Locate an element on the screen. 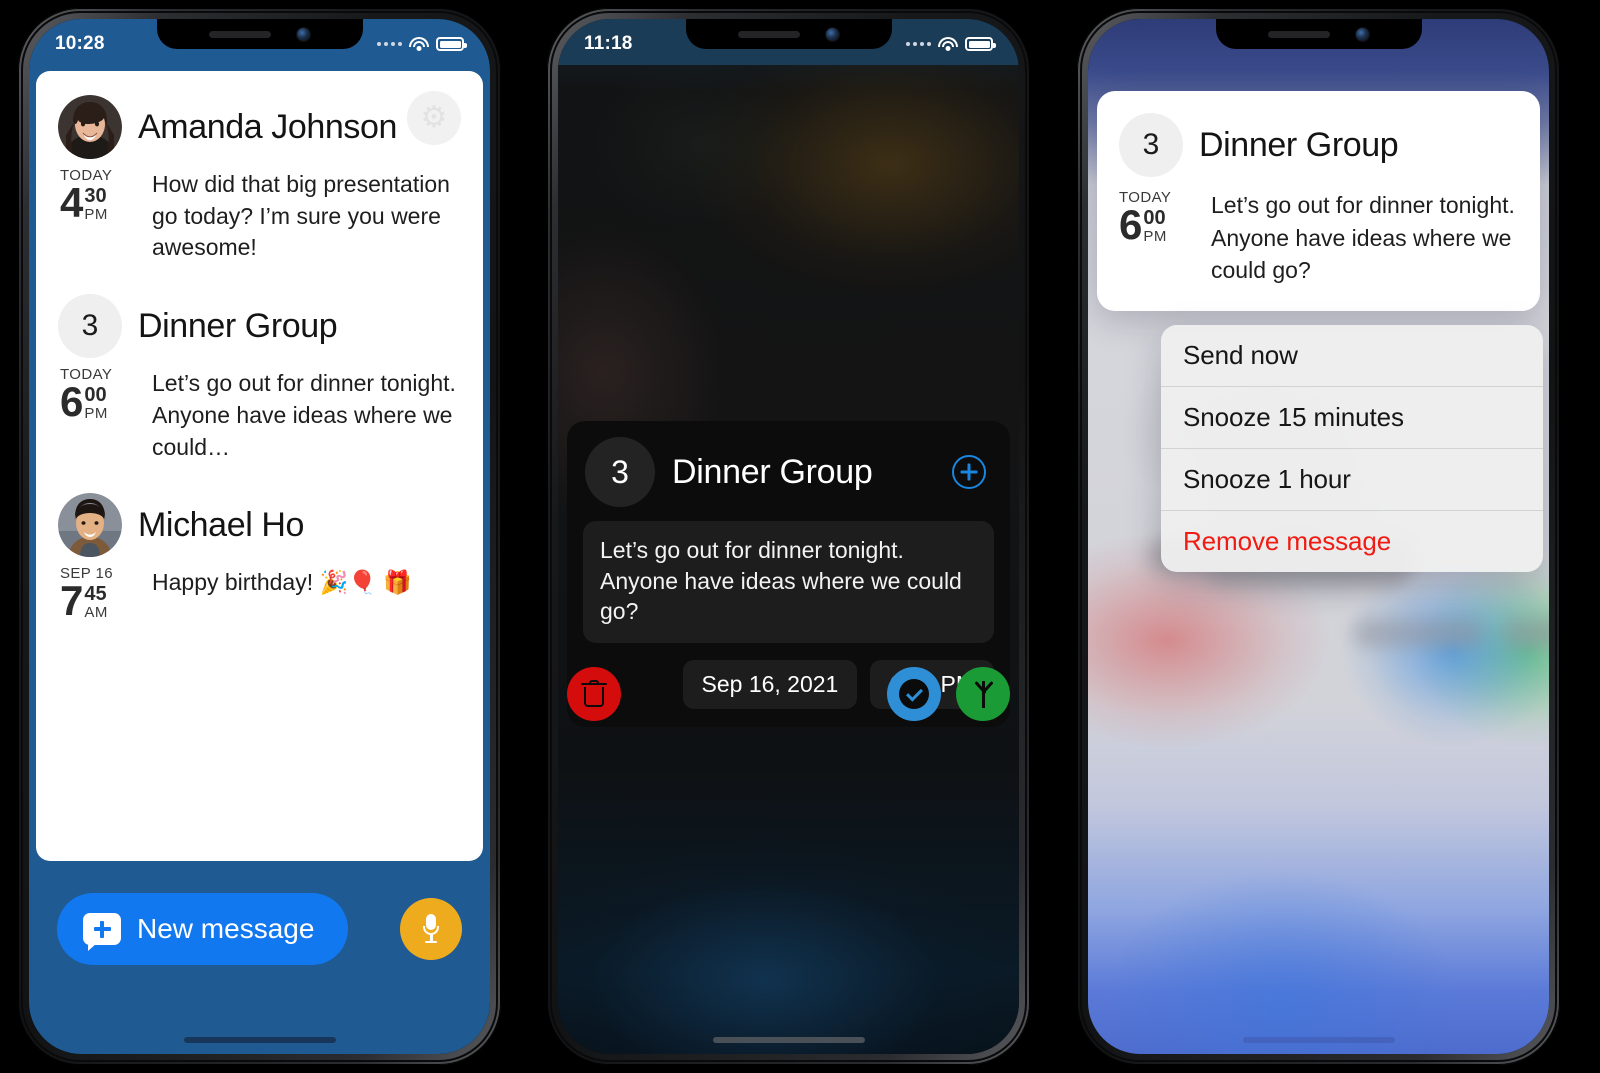  device-notch-phone3 is located at coordinates (1318, 34).